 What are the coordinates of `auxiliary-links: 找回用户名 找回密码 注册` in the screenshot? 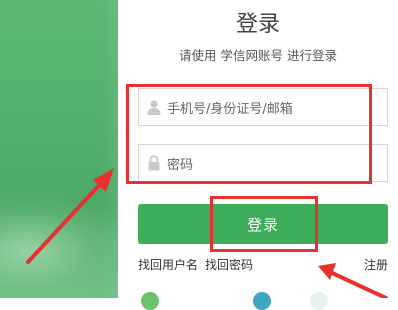 It's located at (263, 265).